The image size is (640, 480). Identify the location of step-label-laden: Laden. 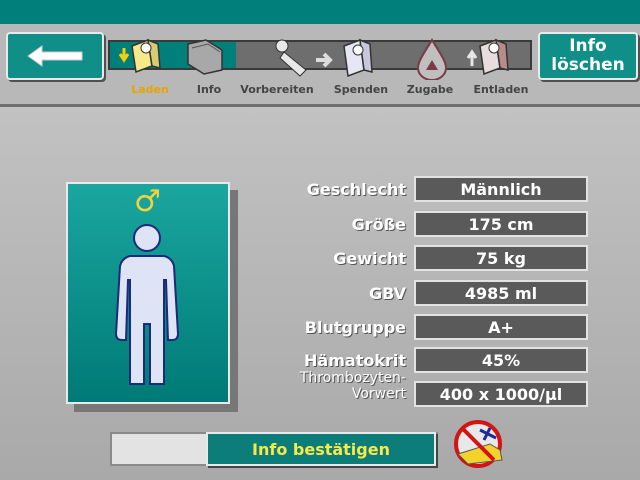
(150, 89).